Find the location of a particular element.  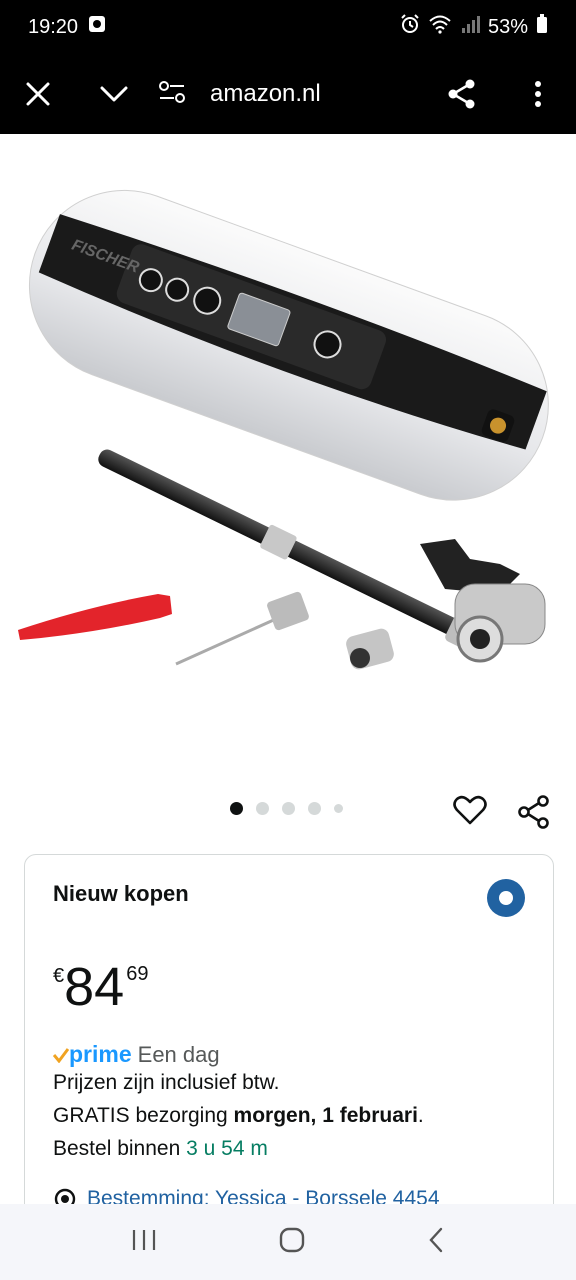

recent-apps-button is located at coordinates (144, 1242).